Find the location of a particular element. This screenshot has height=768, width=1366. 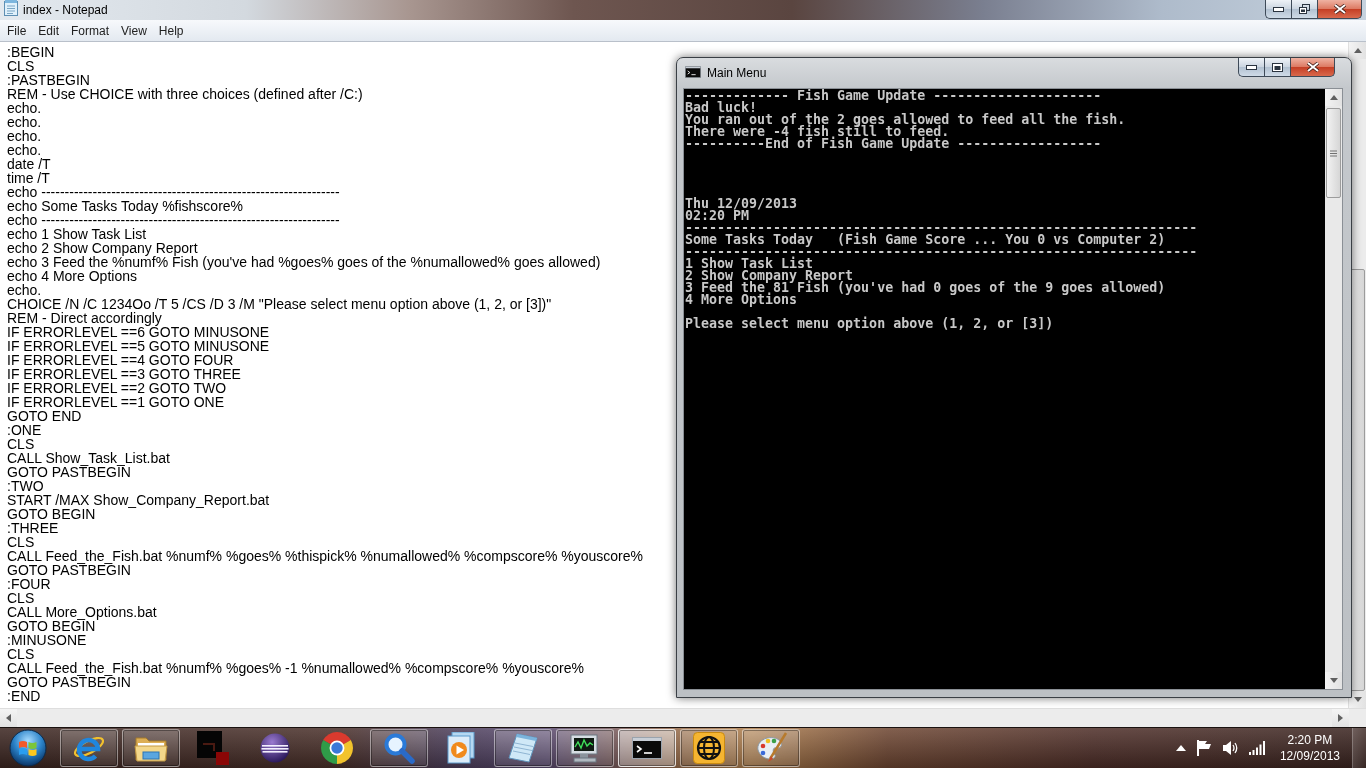

magnifier-icon is located at coordinates (399, 748).